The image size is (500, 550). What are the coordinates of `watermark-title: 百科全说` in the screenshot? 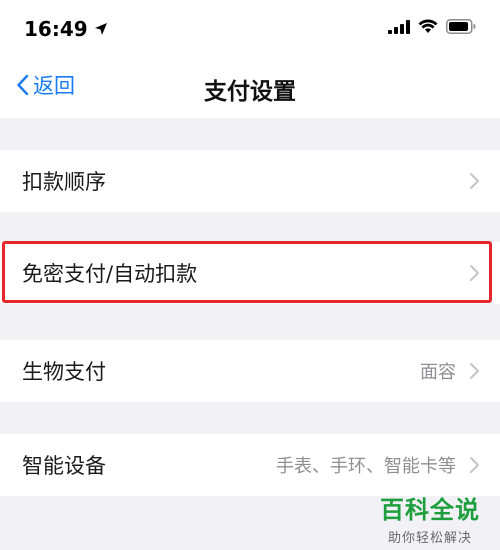 It's located at (430, 510).